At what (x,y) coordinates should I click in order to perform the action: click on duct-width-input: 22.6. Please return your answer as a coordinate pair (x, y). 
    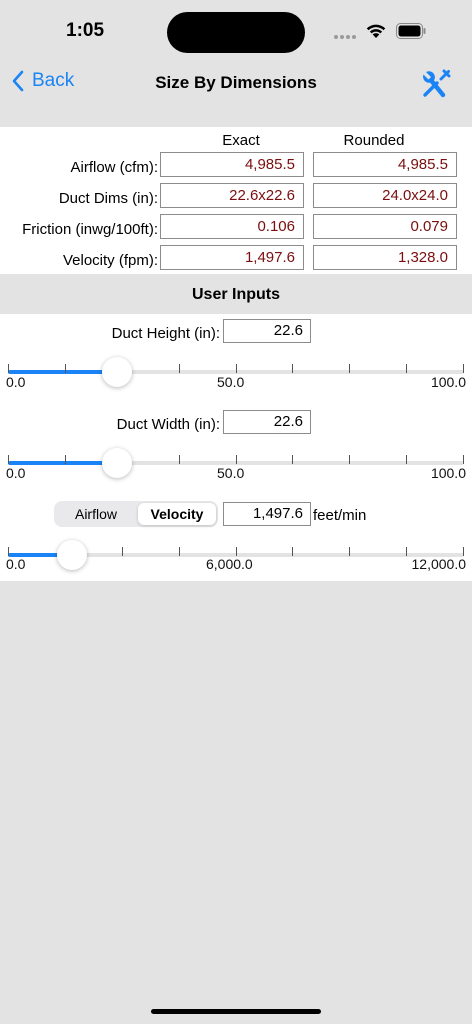
    Looking at the image, I should click on (267, 422).